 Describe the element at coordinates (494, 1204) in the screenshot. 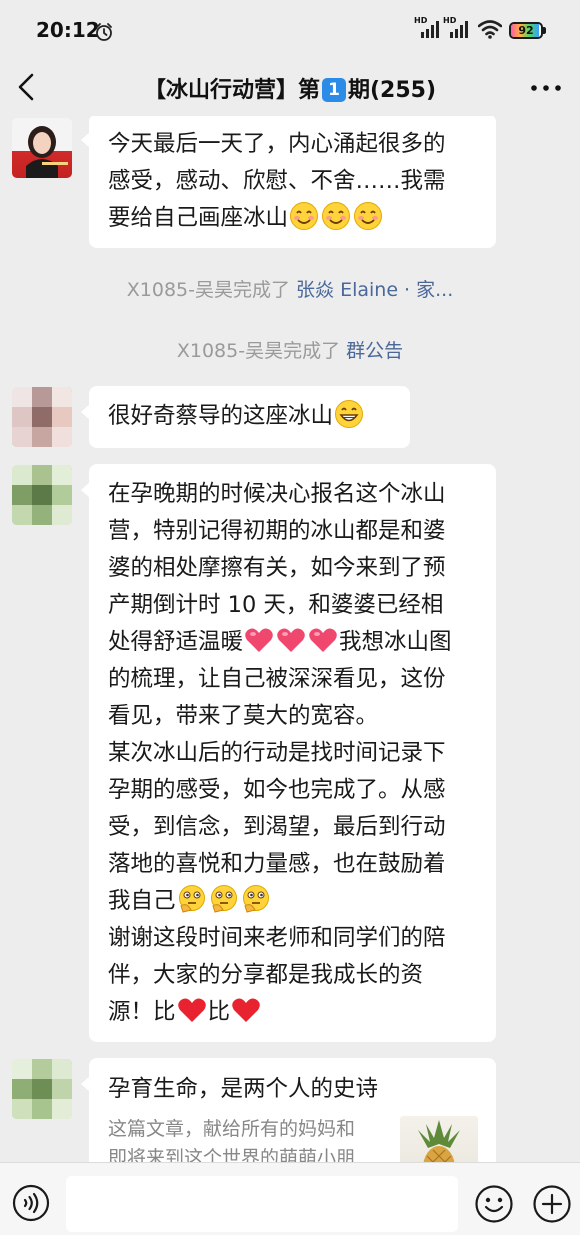

I see `emoji-picker-icon` at that location.